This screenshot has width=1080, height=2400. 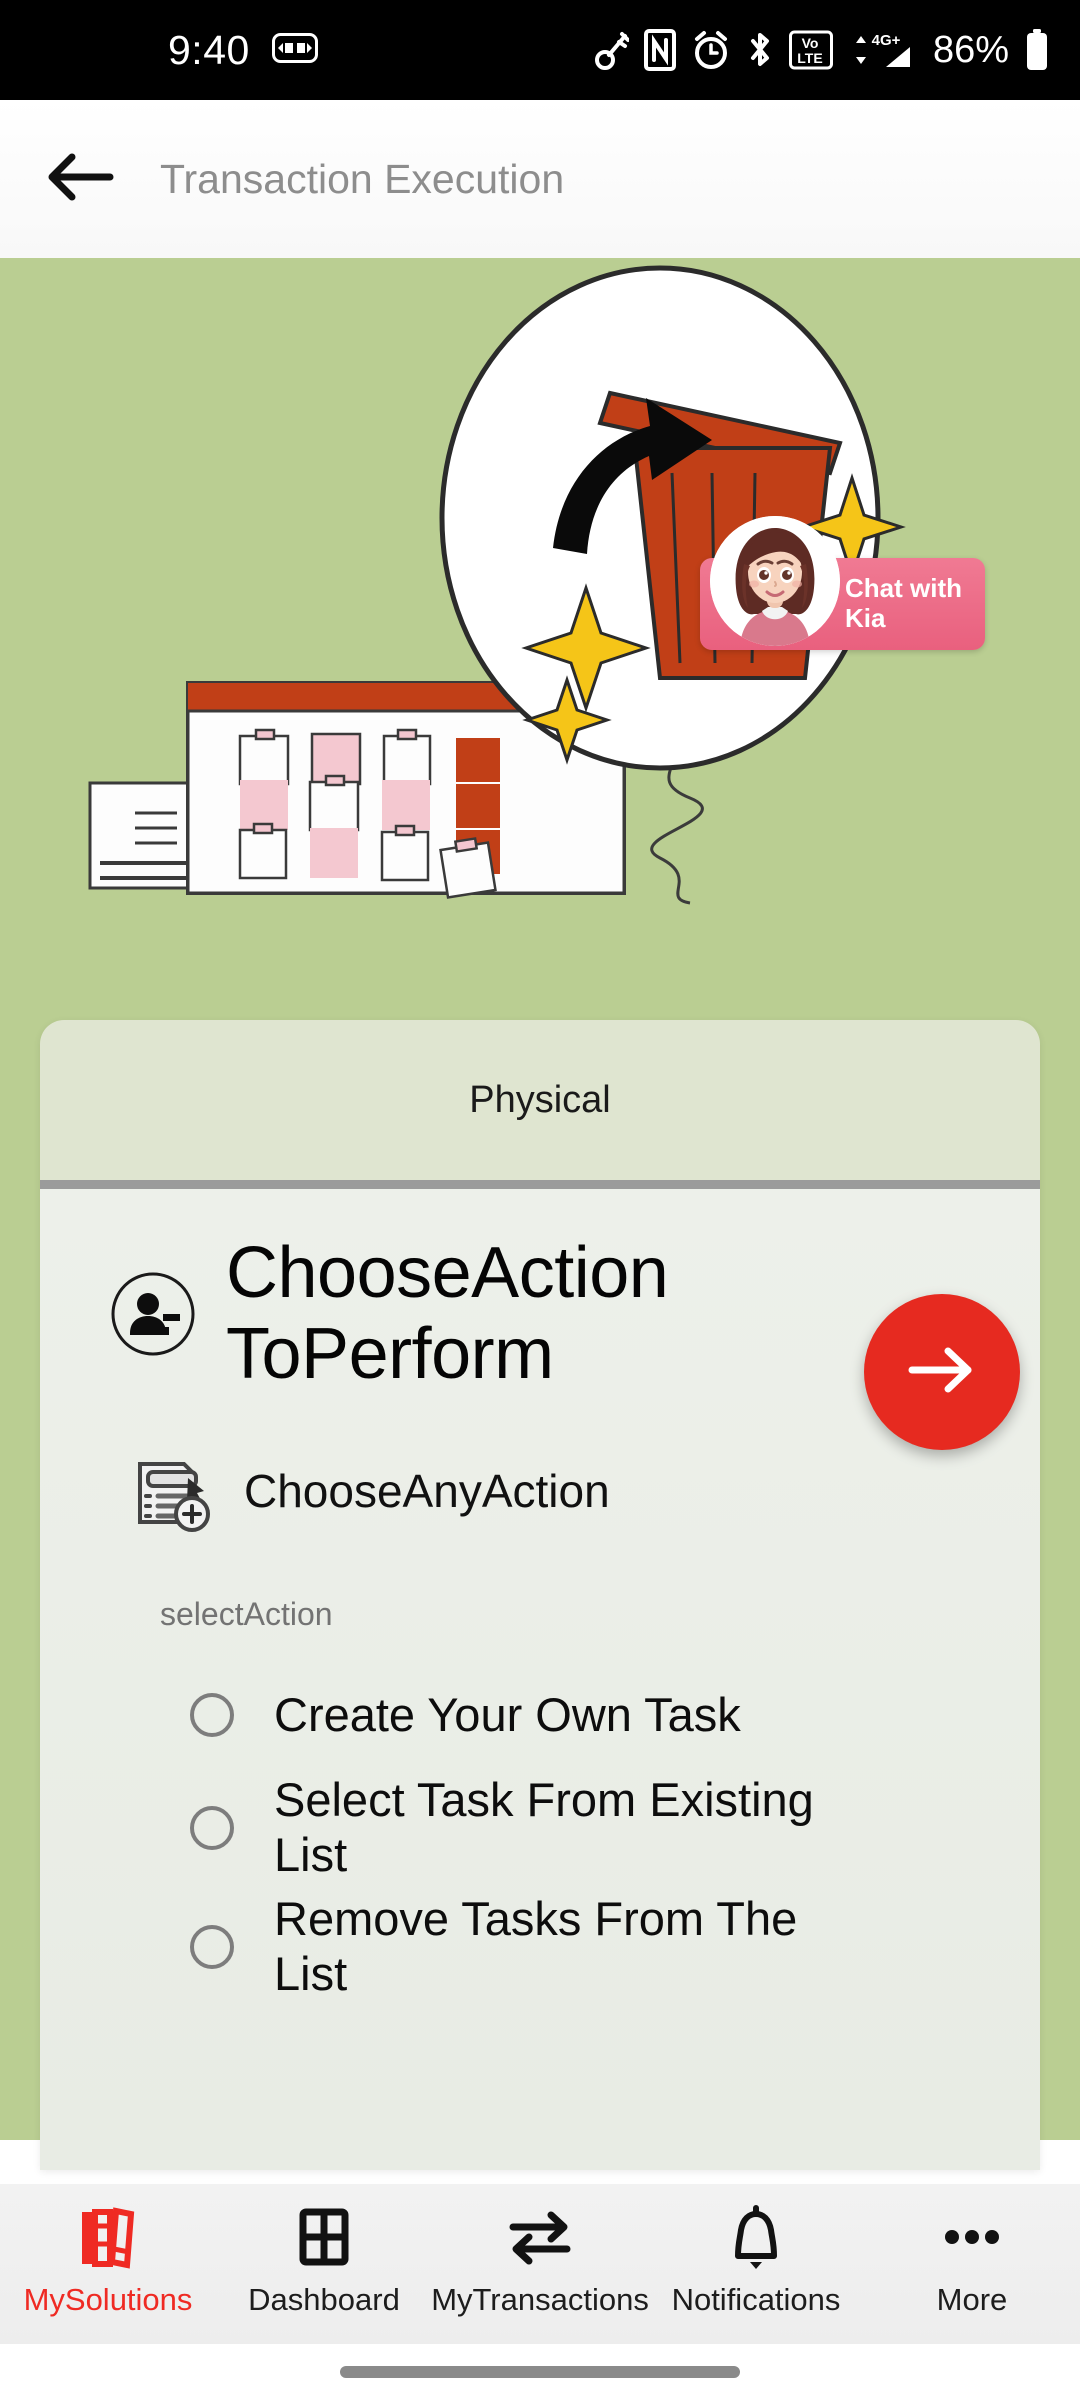 I want to click on radio-option-label: Select Task From Existing List, so click(x=544, y=1827).